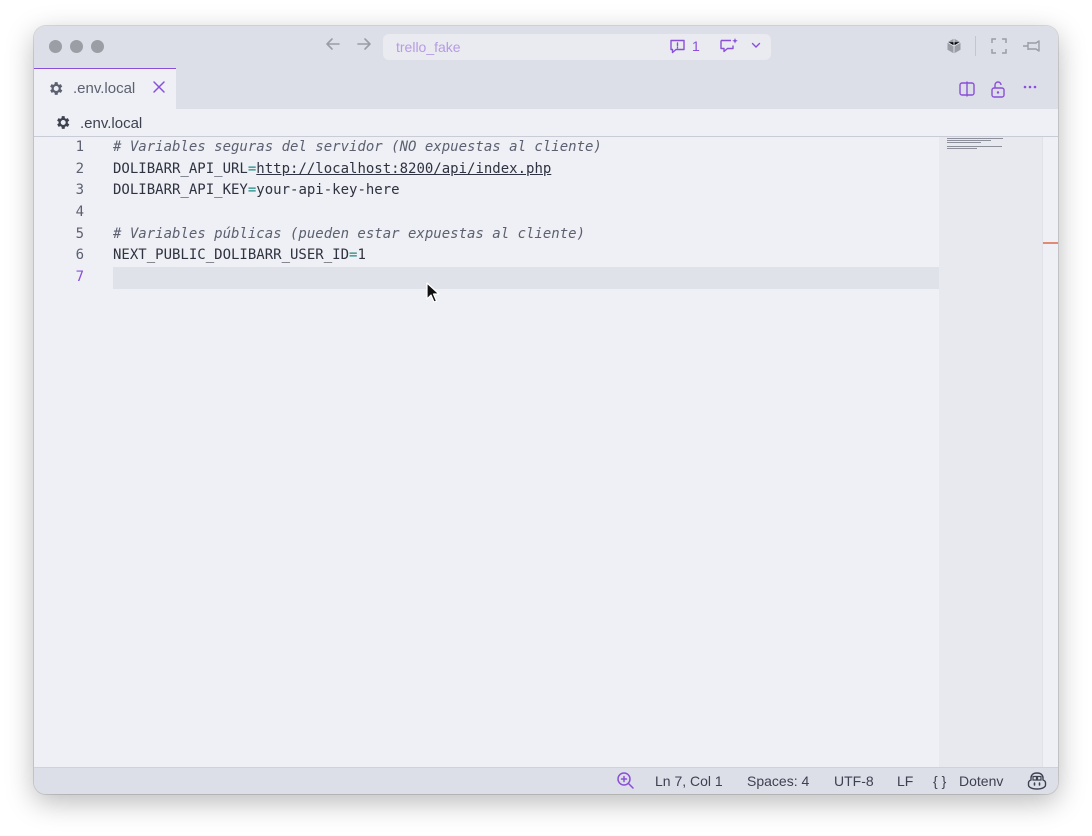 The height and width of the screenshot is (836, 1092). Describe the element at coordinates (546, 123) in the screenshot. I see `breadcrumb: .env.local` at that location.